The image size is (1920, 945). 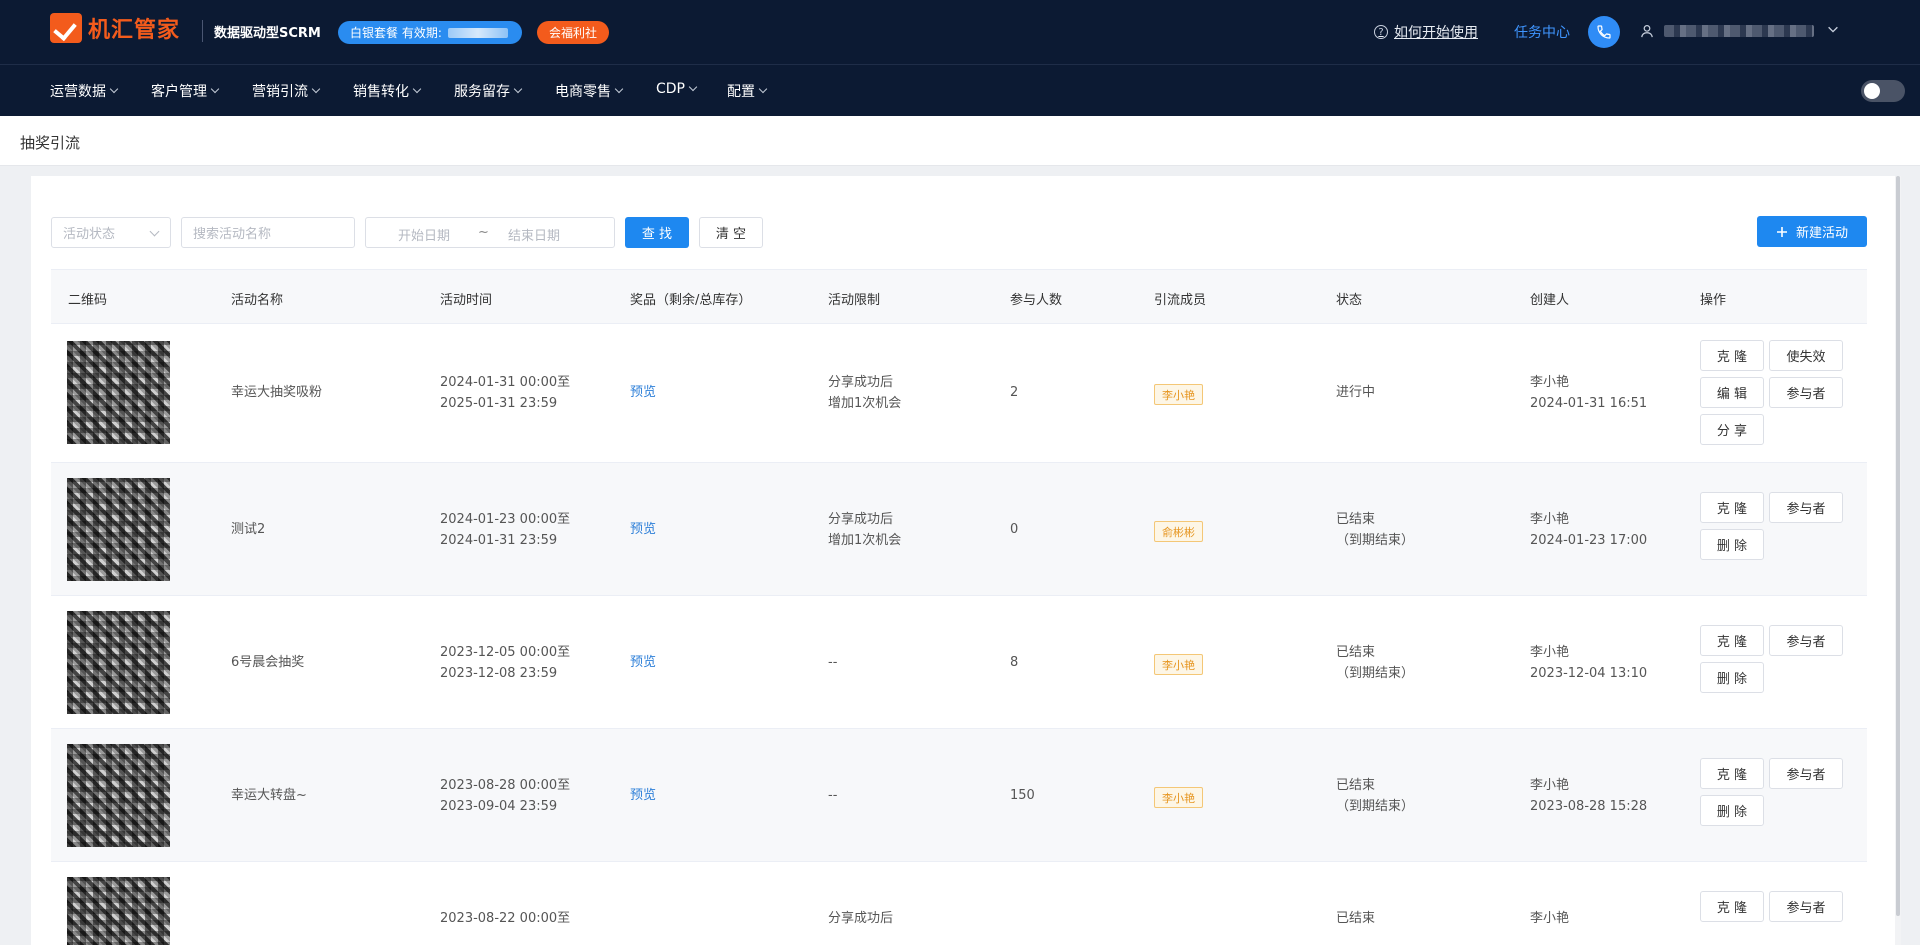 What do you see at coordinates (280, 92) in the screenshot?
I see `nav-label: 营销引流` at bounding box center [280, 92].